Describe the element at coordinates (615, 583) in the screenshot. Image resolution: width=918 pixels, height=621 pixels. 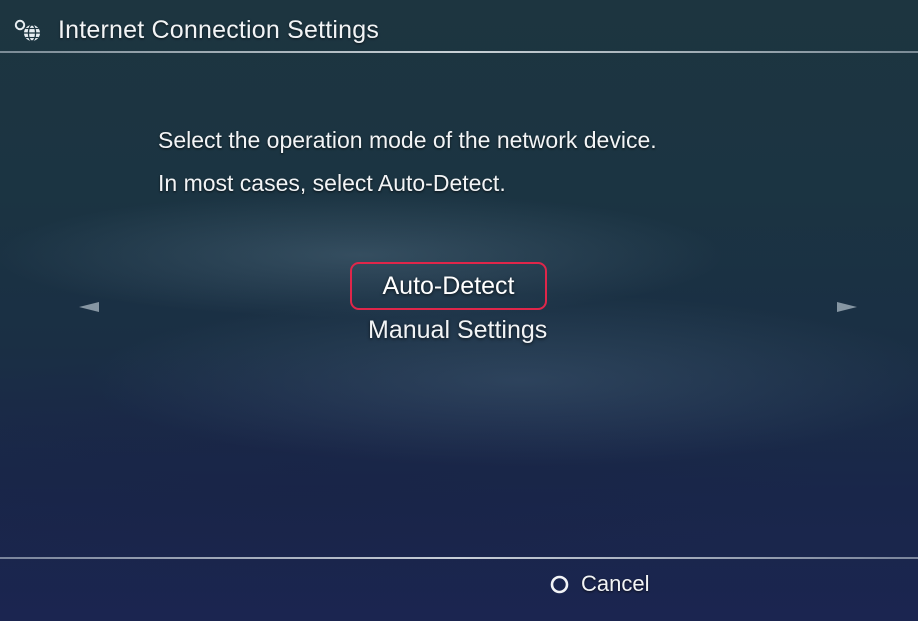
I see `cancel-label: Cancel` at that location.